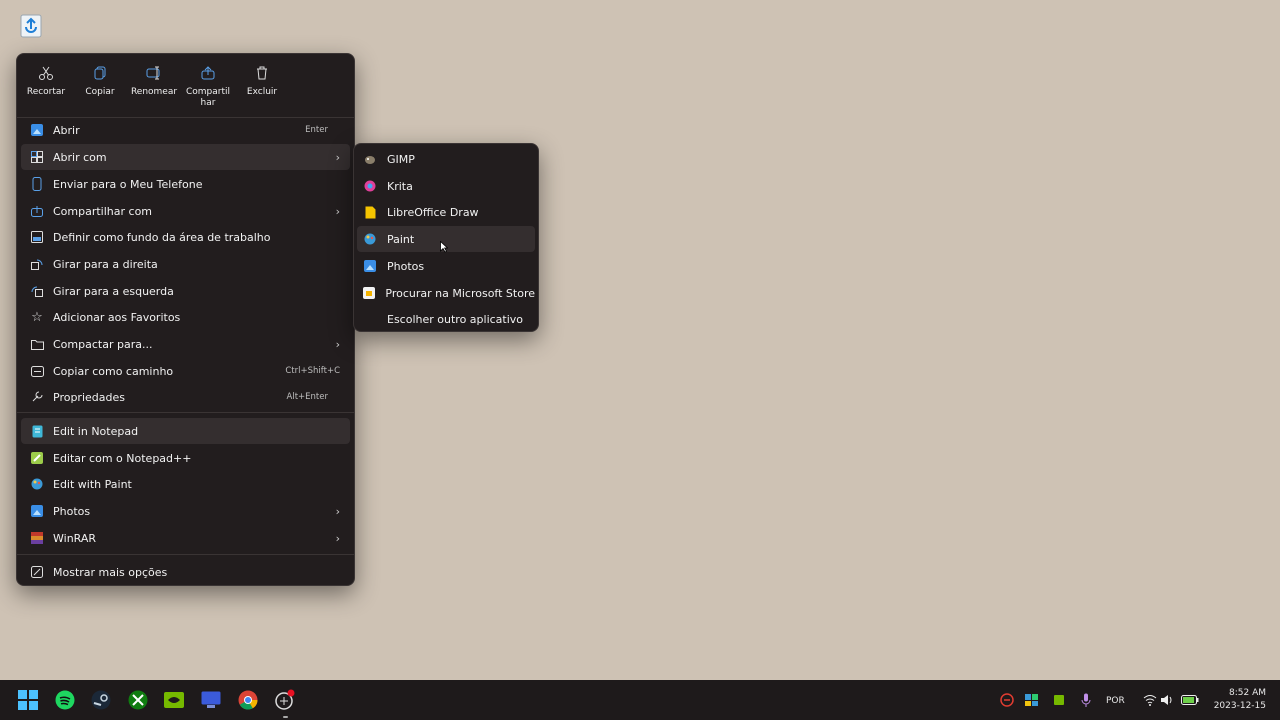  What do you see at coordinates (401, 159) in the screenshot?
I see `submenu-item-label: GIMP` at bounding box center [401, 159].